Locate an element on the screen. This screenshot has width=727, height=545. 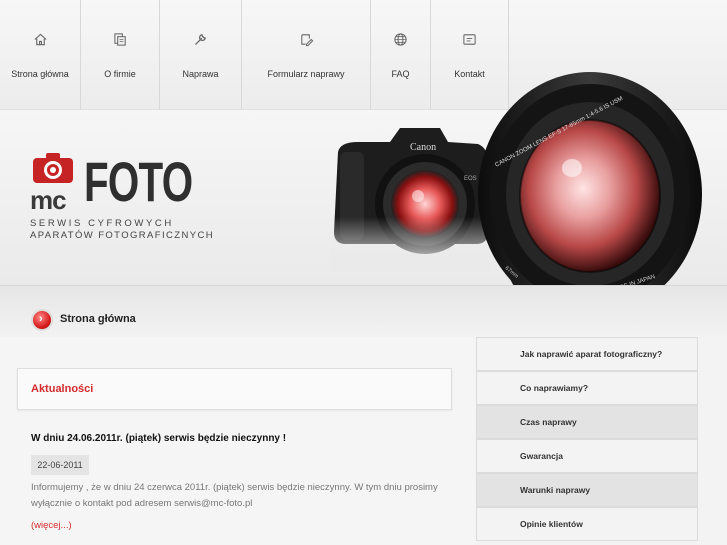
globe-icon is located at coordinates (401, 39).